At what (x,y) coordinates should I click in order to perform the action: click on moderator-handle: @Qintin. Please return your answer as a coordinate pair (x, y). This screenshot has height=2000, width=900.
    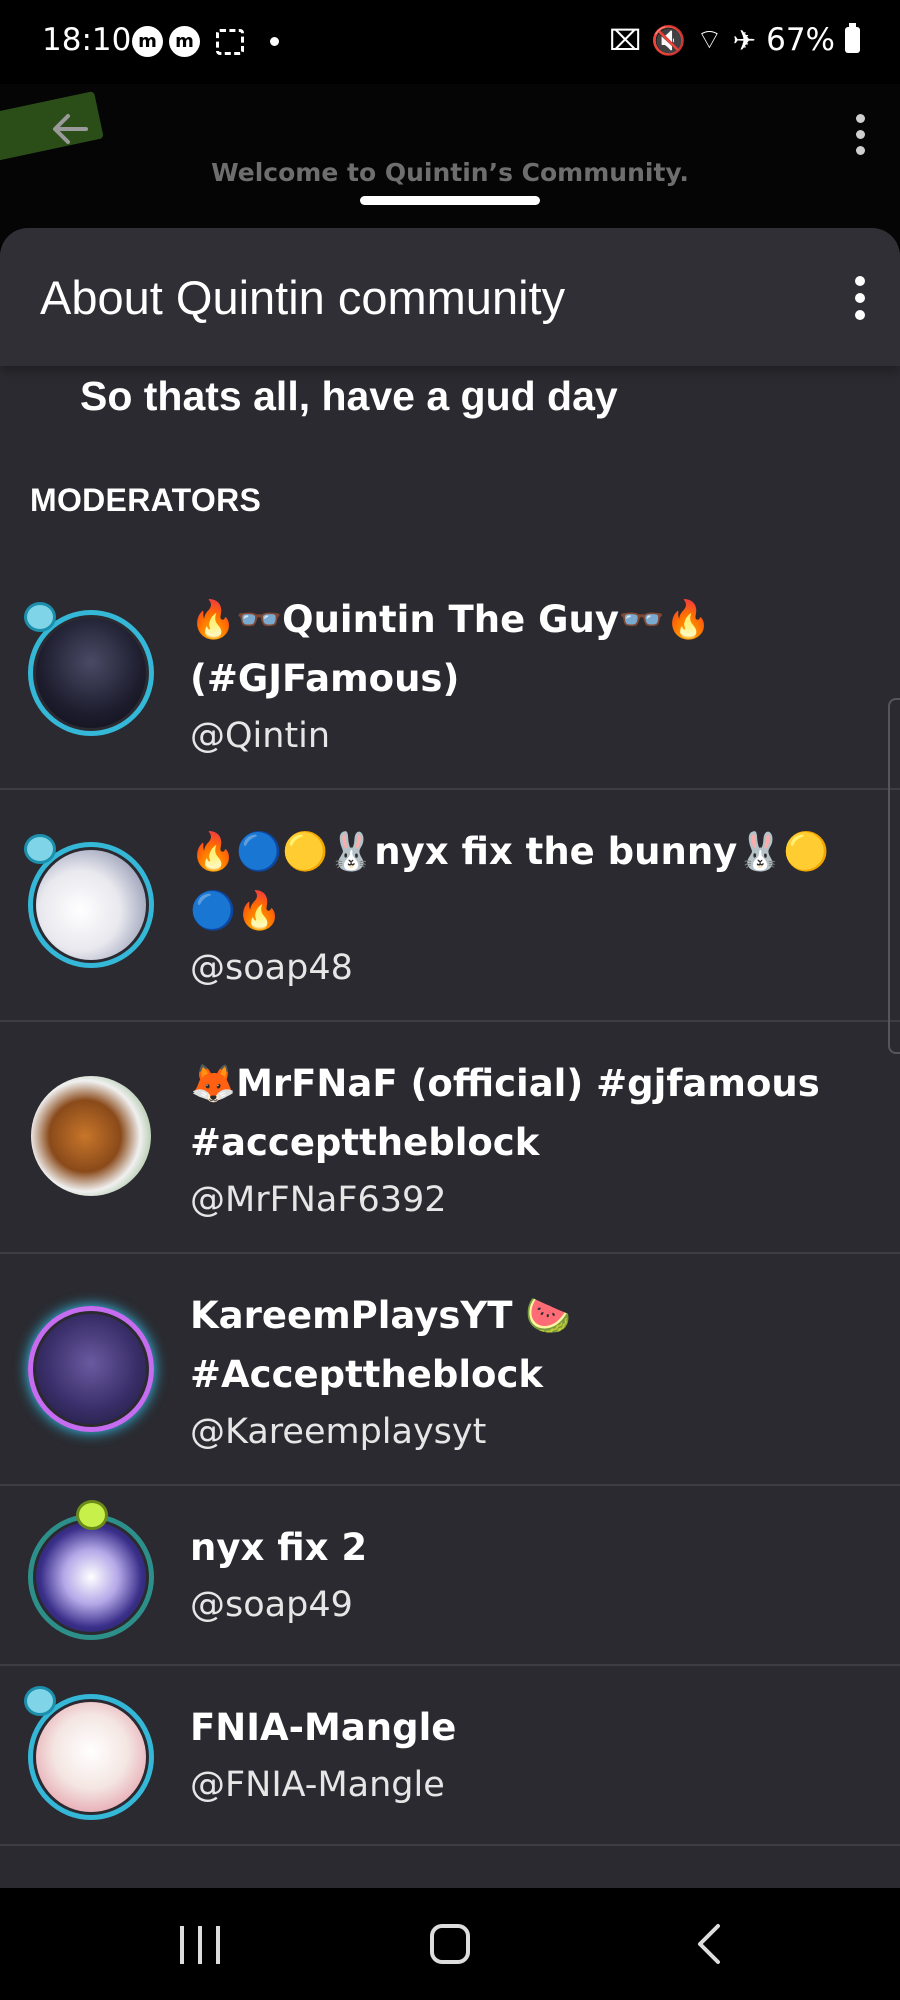
    Looking at the image, I should click on (260, 736).